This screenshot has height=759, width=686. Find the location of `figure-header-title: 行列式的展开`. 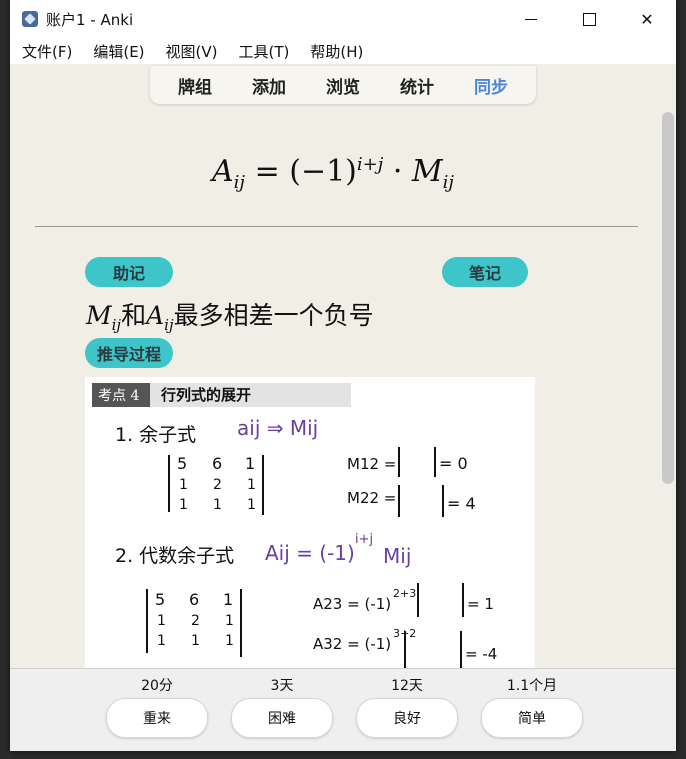

figure-header-title: 行列式的展开 is located at coordinates (205, 395).